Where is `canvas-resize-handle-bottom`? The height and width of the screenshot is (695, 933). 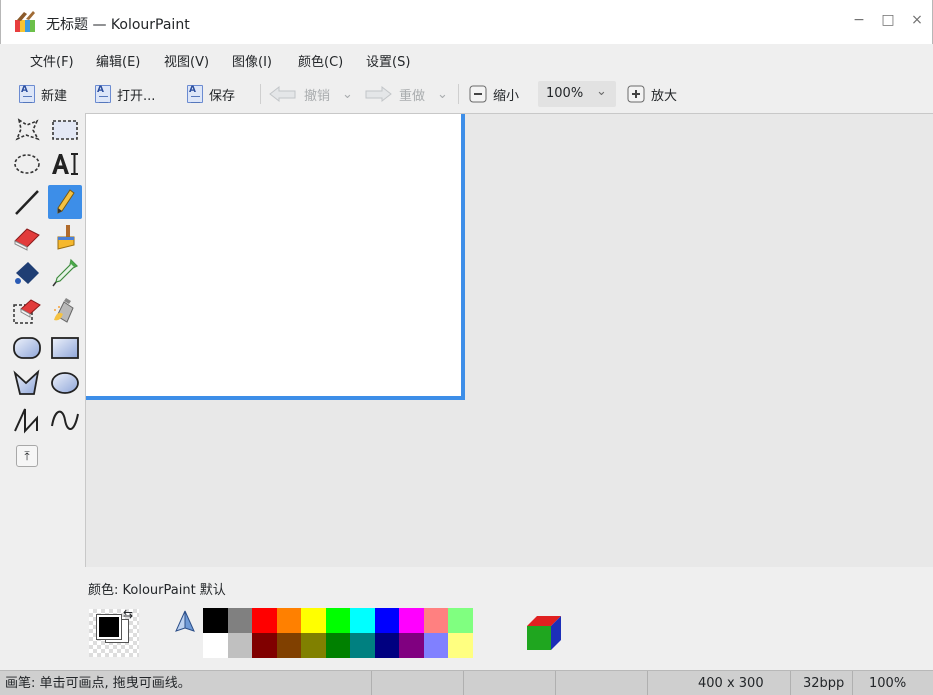
canvas-resize-handle-bottom is located at coordinates (275, 398).